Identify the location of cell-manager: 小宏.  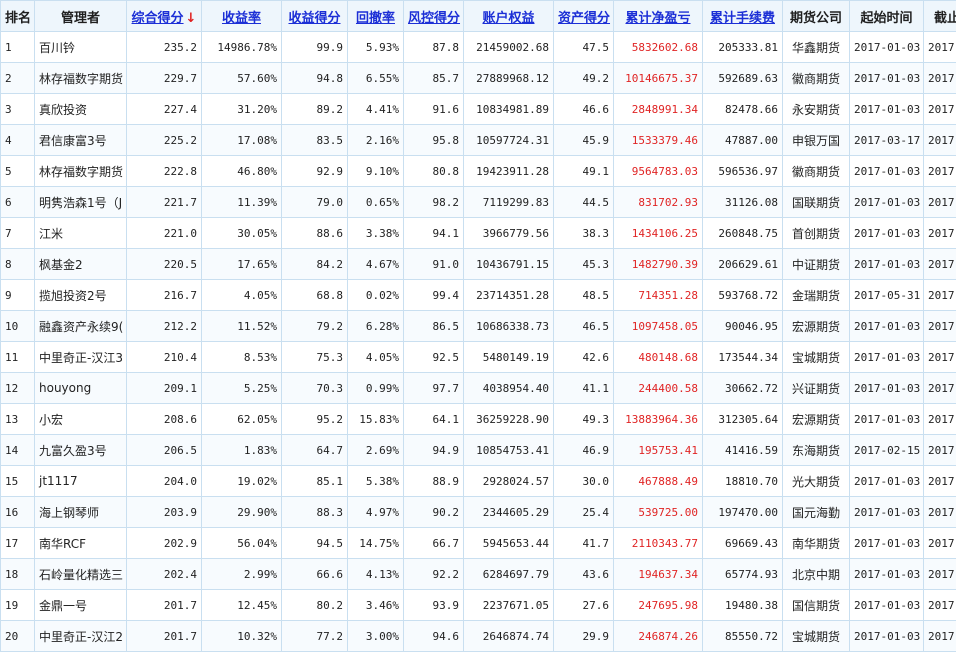
(81, 419).